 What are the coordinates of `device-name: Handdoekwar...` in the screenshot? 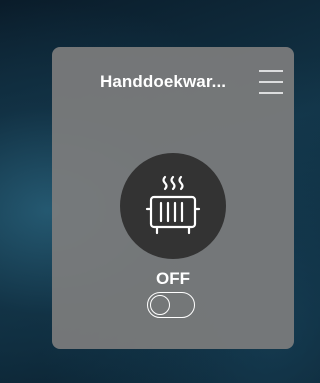 It's located at (163, 81).